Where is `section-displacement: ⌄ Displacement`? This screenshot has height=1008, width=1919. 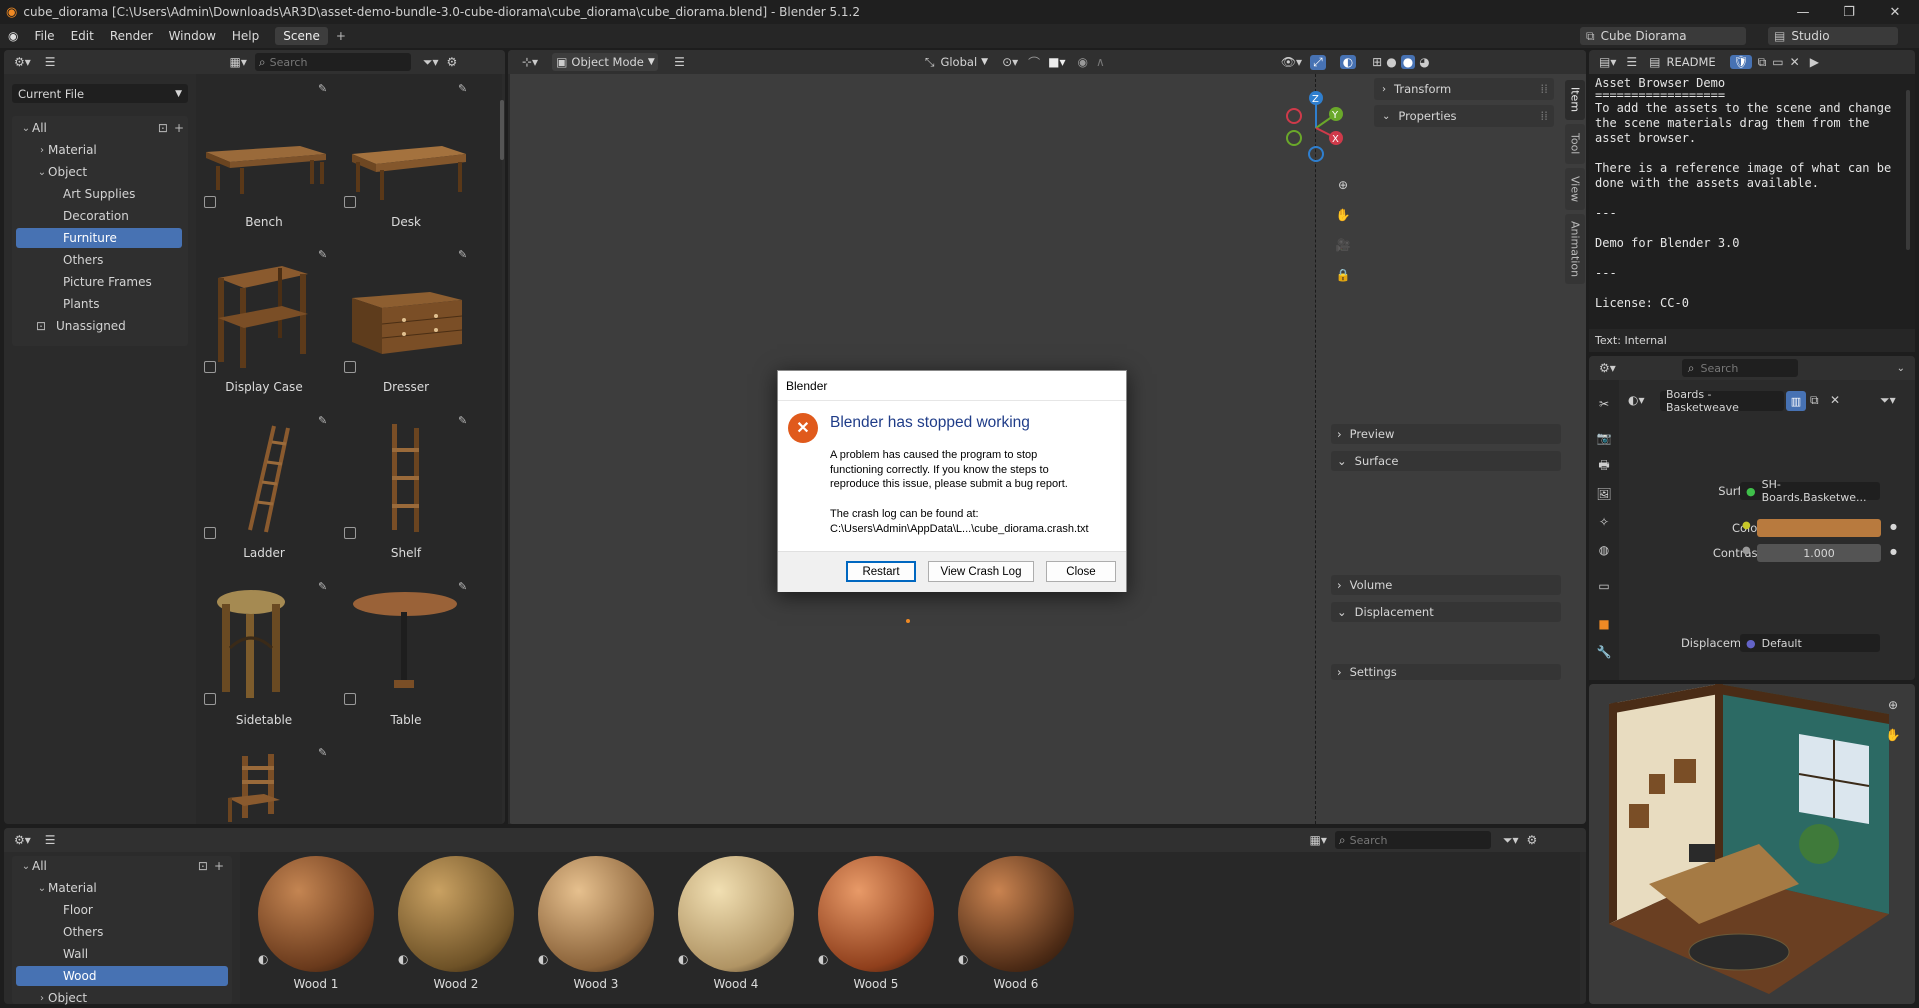
section-displacement: ⌄ Displacement is located at coordinates (1446, 612).